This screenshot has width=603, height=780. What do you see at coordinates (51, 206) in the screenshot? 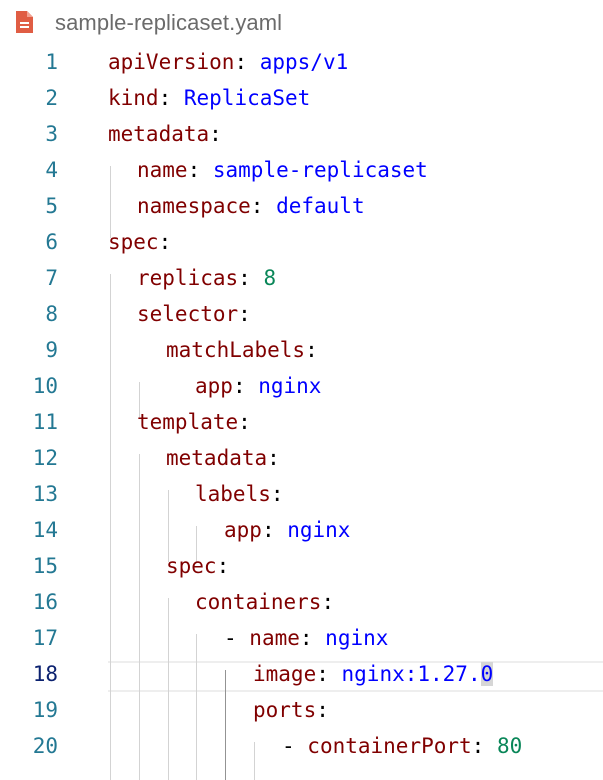
I see `line-number: 5` at bounding box center [51, 206].